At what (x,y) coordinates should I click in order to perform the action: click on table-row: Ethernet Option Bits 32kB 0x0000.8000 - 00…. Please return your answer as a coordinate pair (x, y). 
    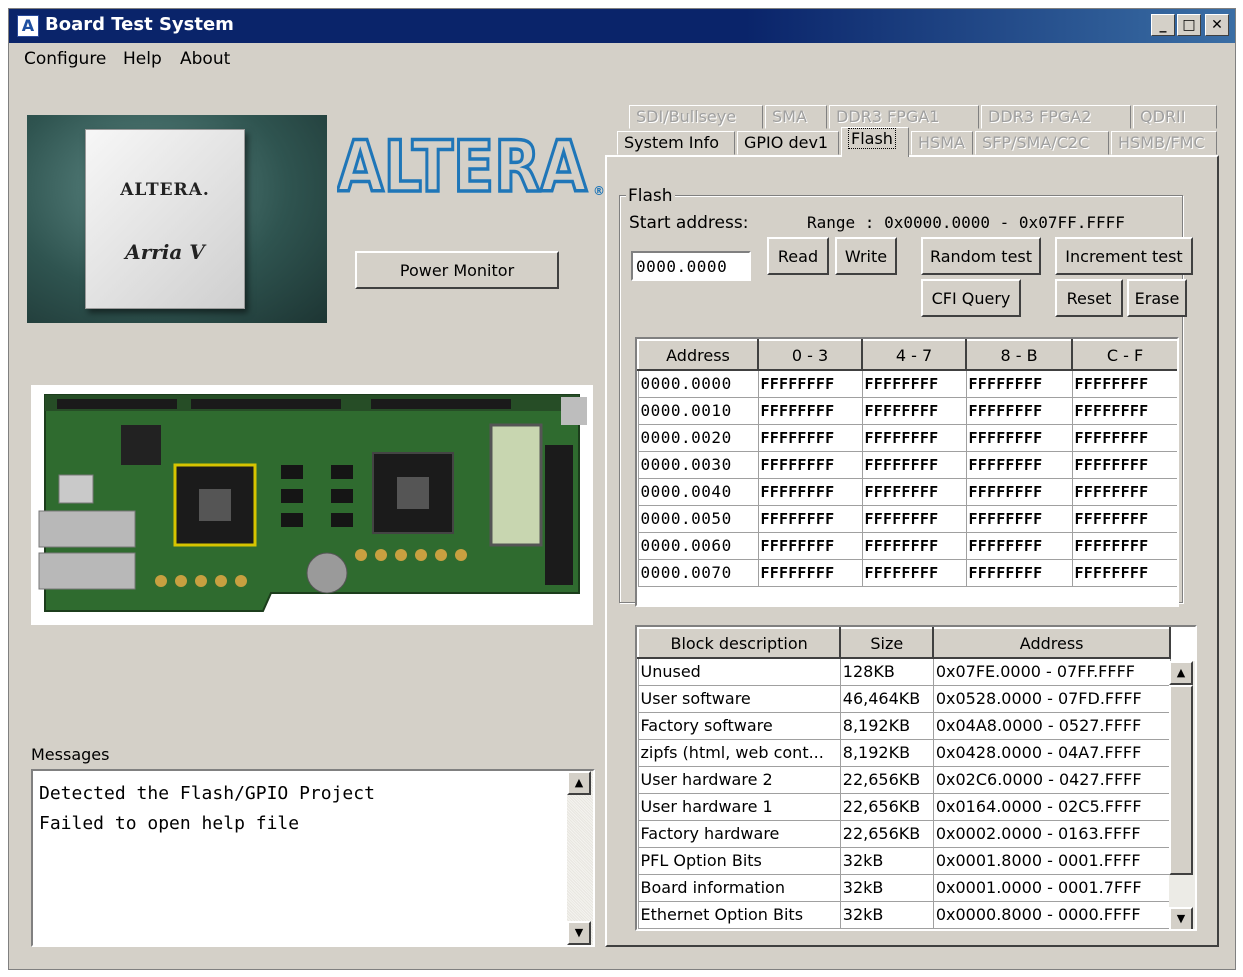
    Looking at the image, I should click on (904, 914).